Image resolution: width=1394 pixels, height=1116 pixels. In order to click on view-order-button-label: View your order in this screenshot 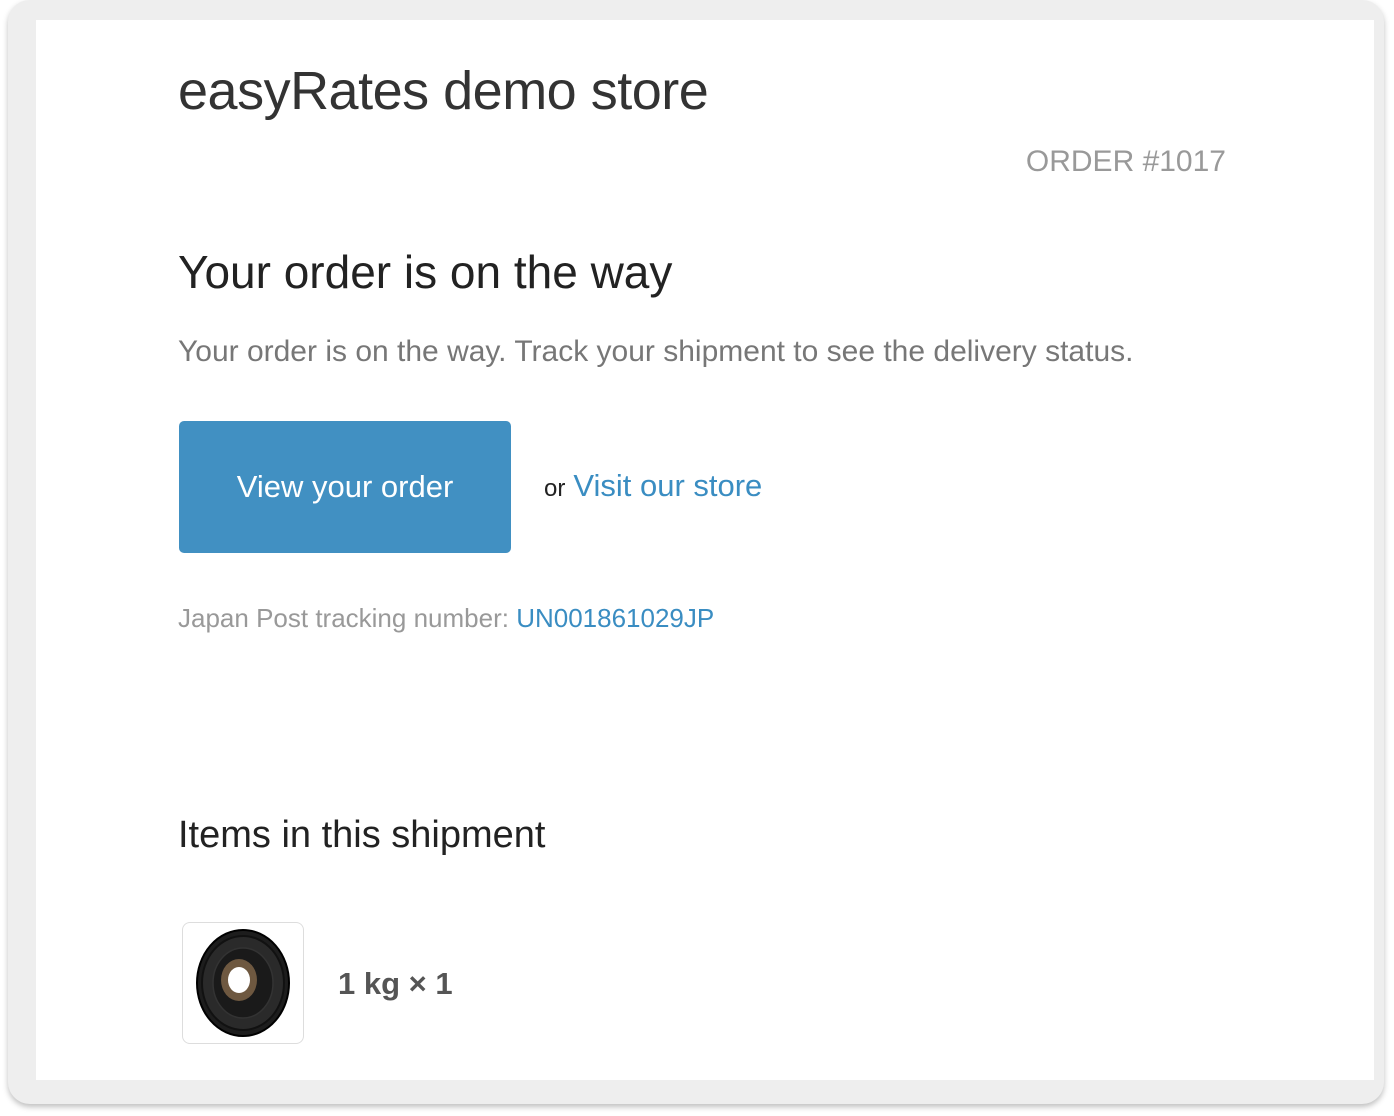, I will do `click(345, 486)`.